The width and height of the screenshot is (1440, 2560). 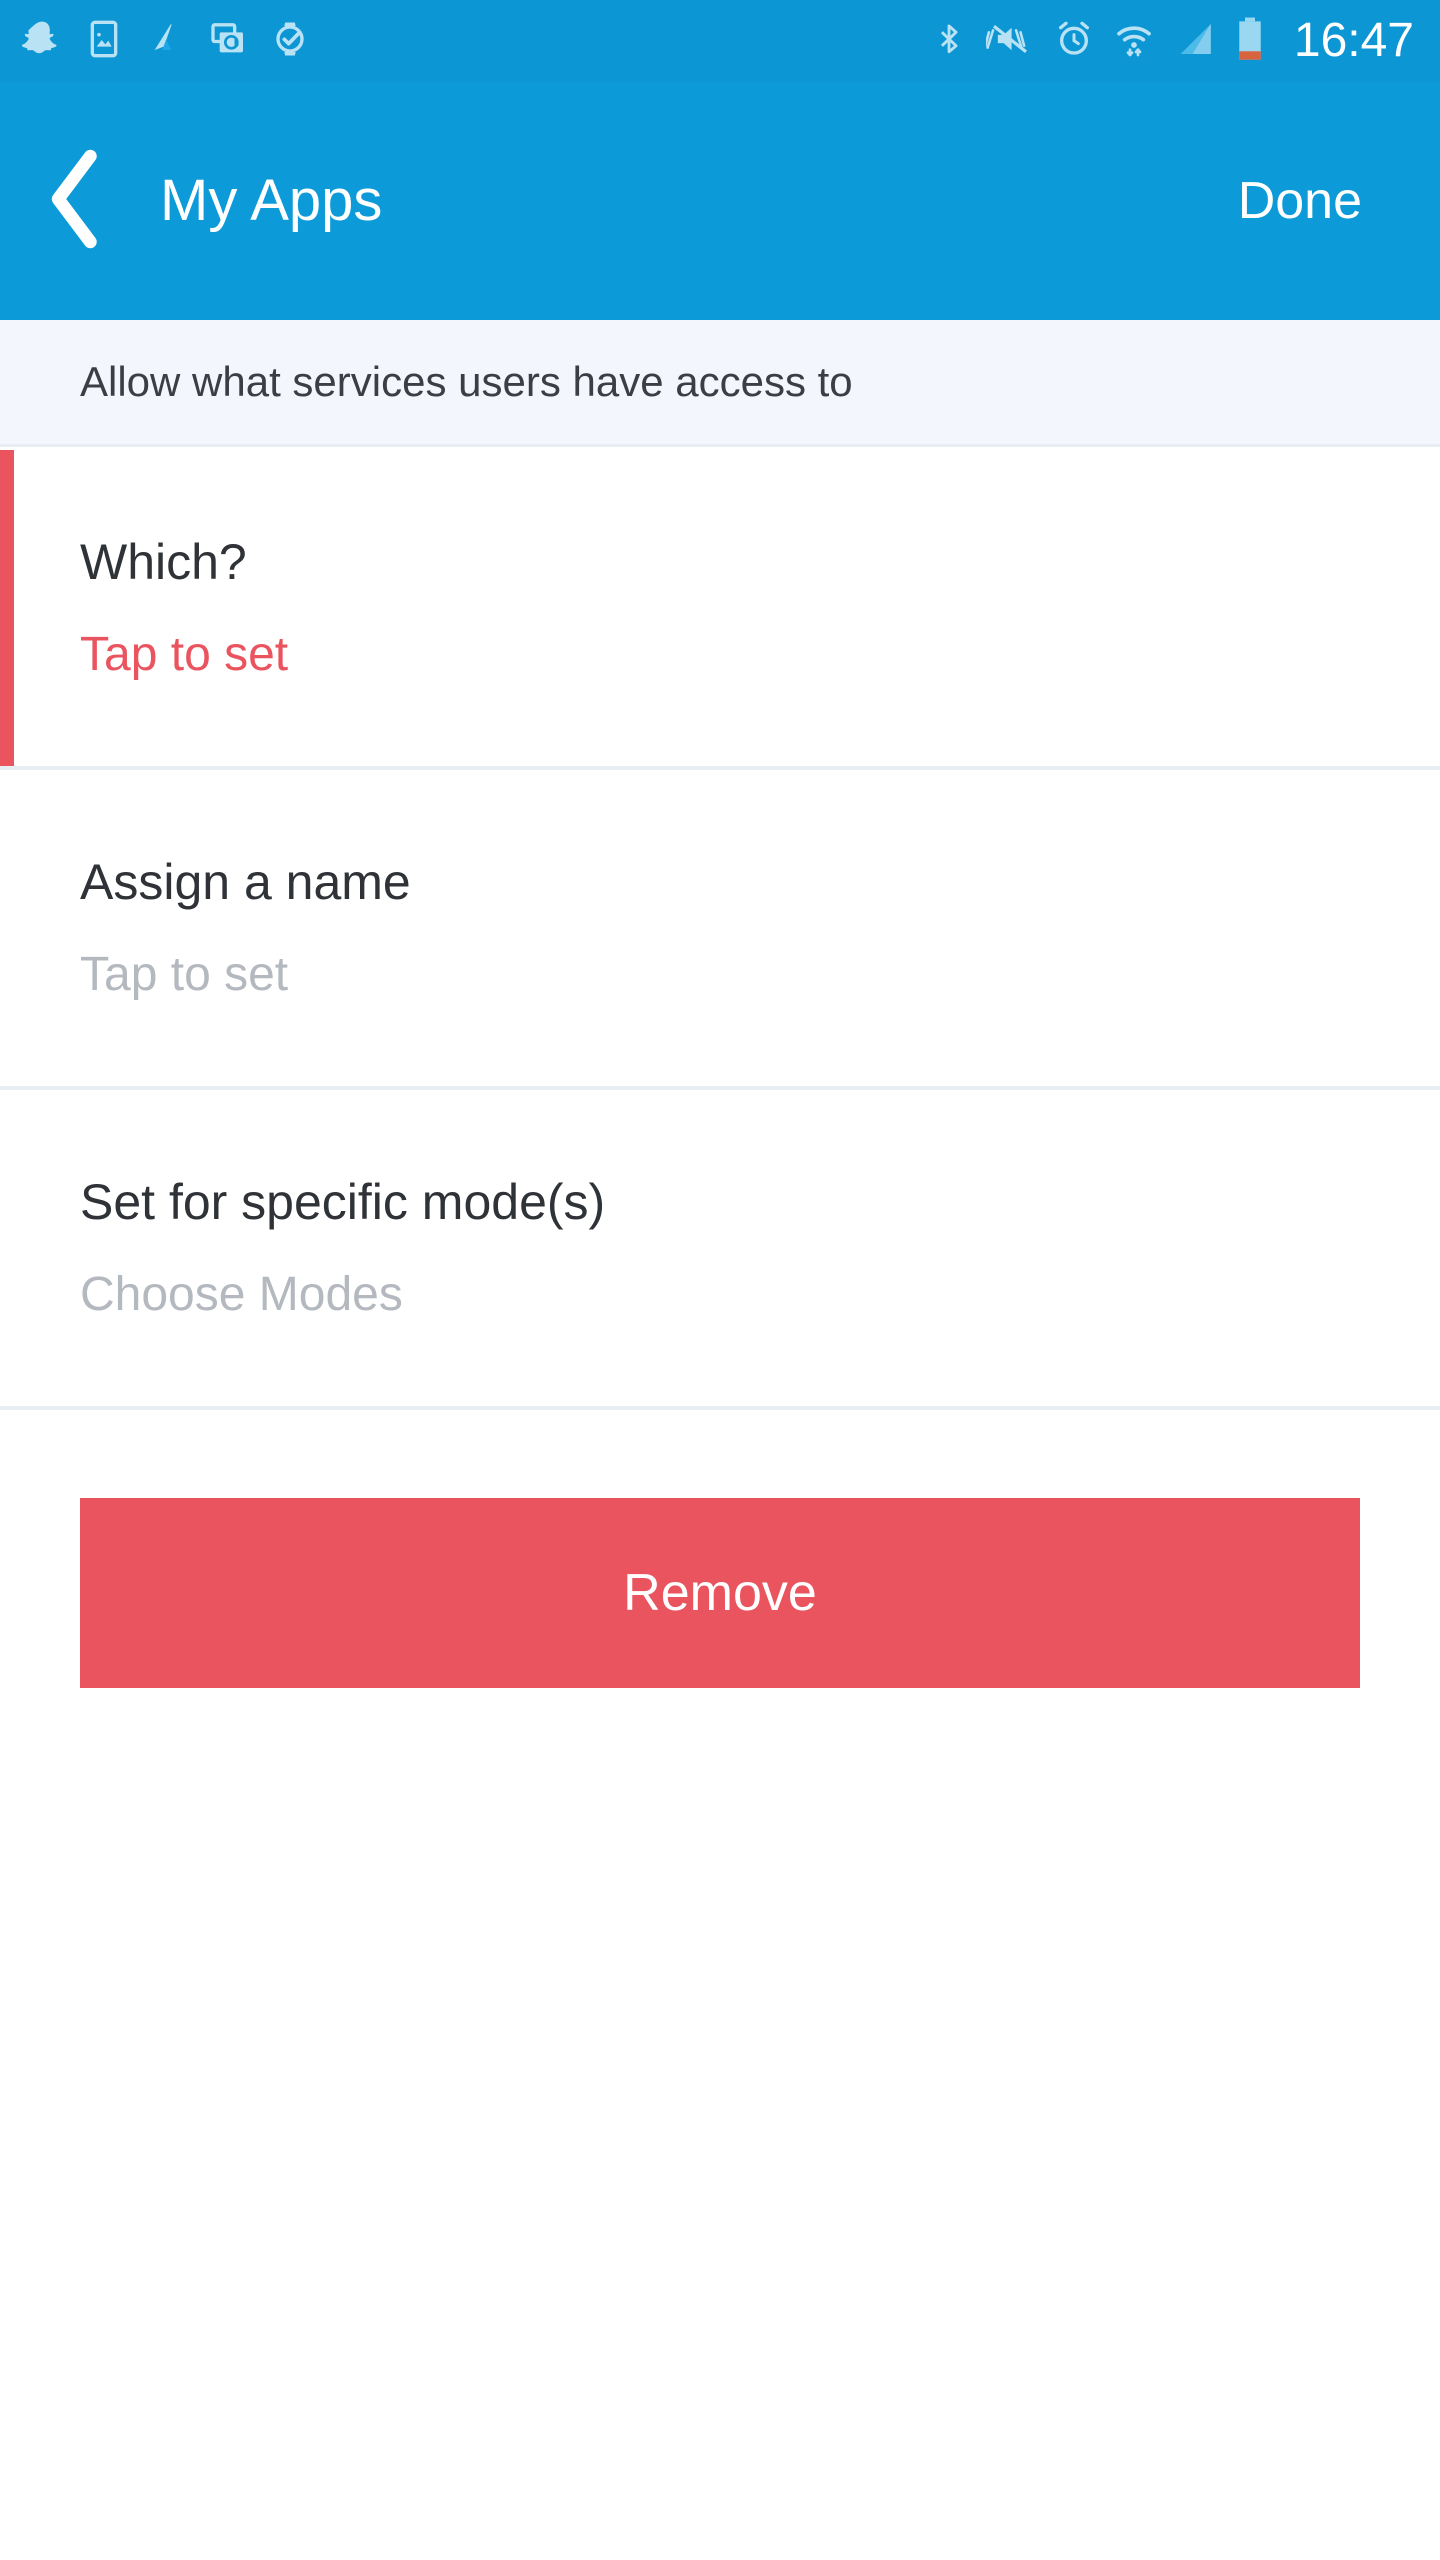 I want to click on page-title: My Apps, so click(x=271, y=200).